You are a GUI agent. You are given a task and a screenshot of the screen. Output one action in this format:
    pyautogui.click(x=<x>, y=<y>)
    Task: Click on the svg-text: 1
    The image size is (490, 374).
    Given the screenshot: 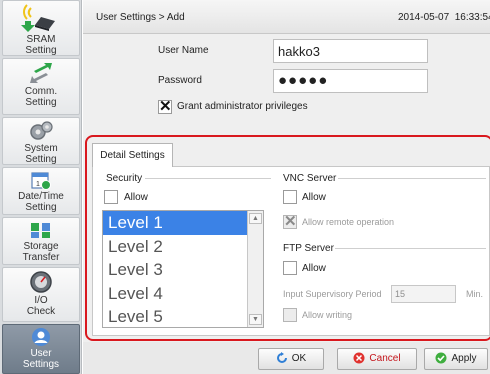 What is the action you would take?
    pyautogui.click(x=38, y=184)
    